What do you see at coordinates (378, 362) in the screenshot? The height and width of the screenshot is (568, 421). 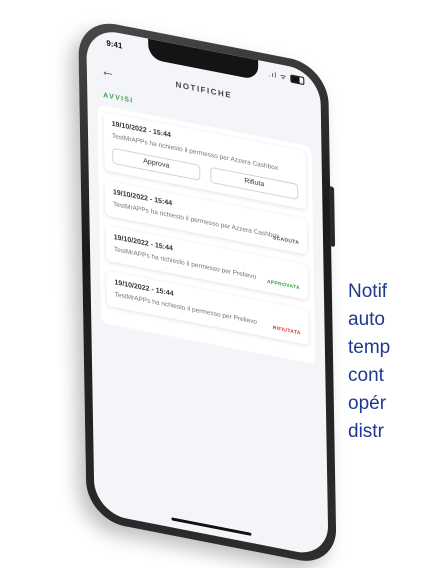 I see `side-caption: Notif auto temp cont opér distr` at bounding box center [378, 362].